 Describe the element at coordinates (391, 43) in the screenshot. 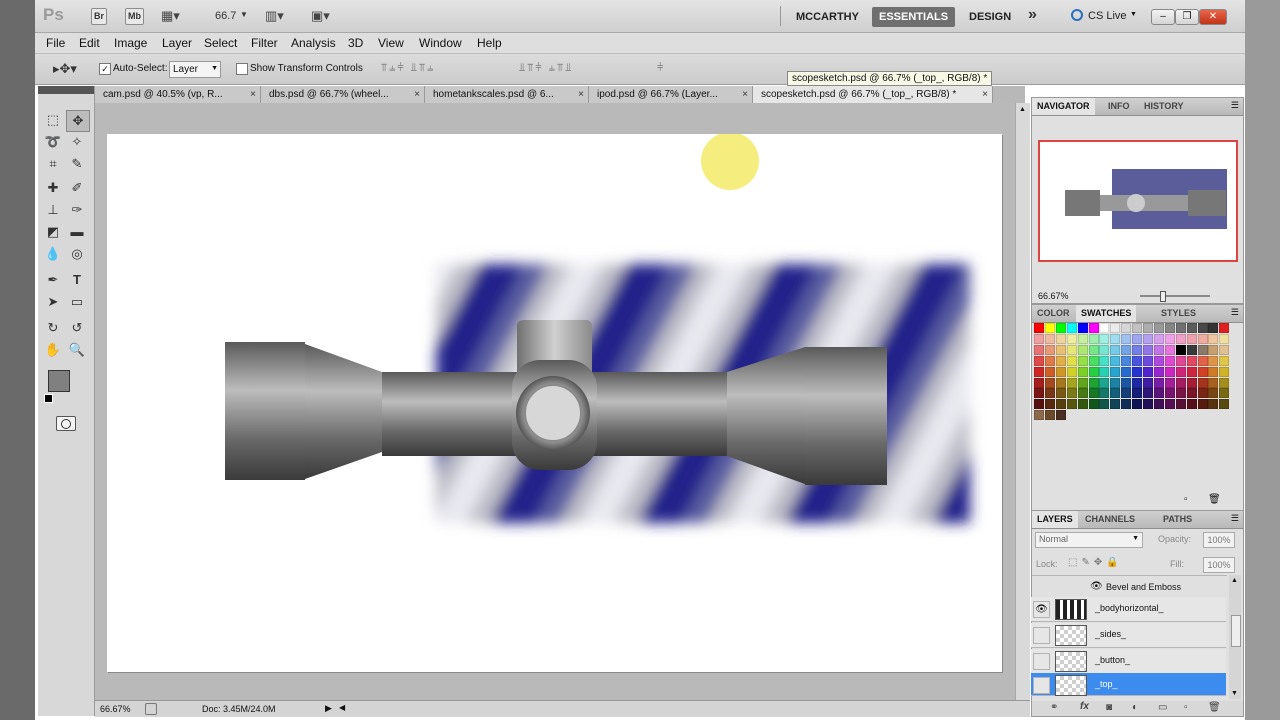

I see `menu-view: View` at that location.